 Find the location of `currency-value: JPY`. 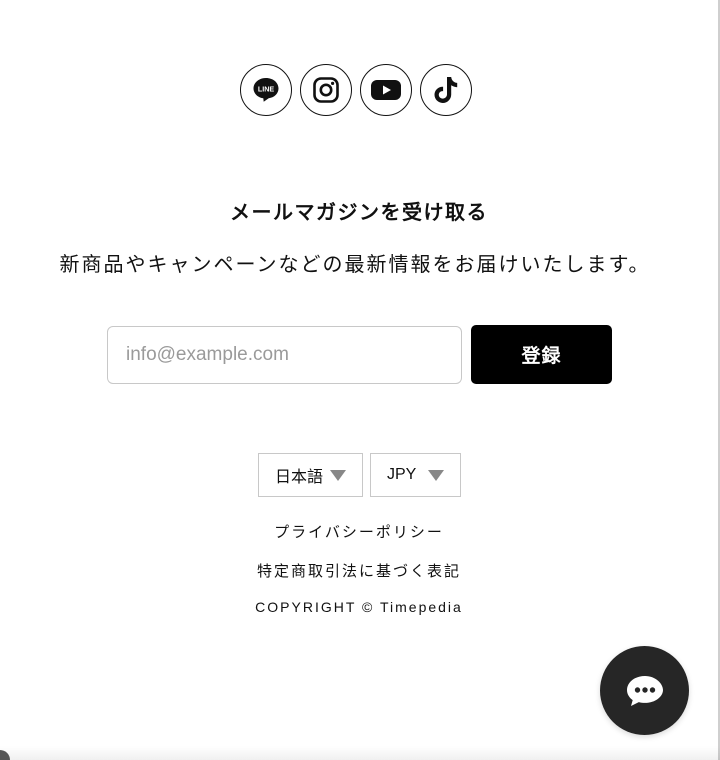

currency-value: JPY is located at coordinates (402, 474).